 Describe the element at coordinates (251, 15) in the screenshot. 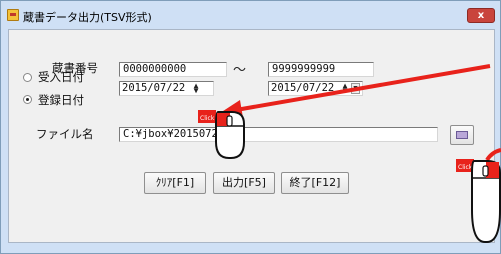

I see `title-bar: 蔵書データ出力(TSV形式) x` at that location.